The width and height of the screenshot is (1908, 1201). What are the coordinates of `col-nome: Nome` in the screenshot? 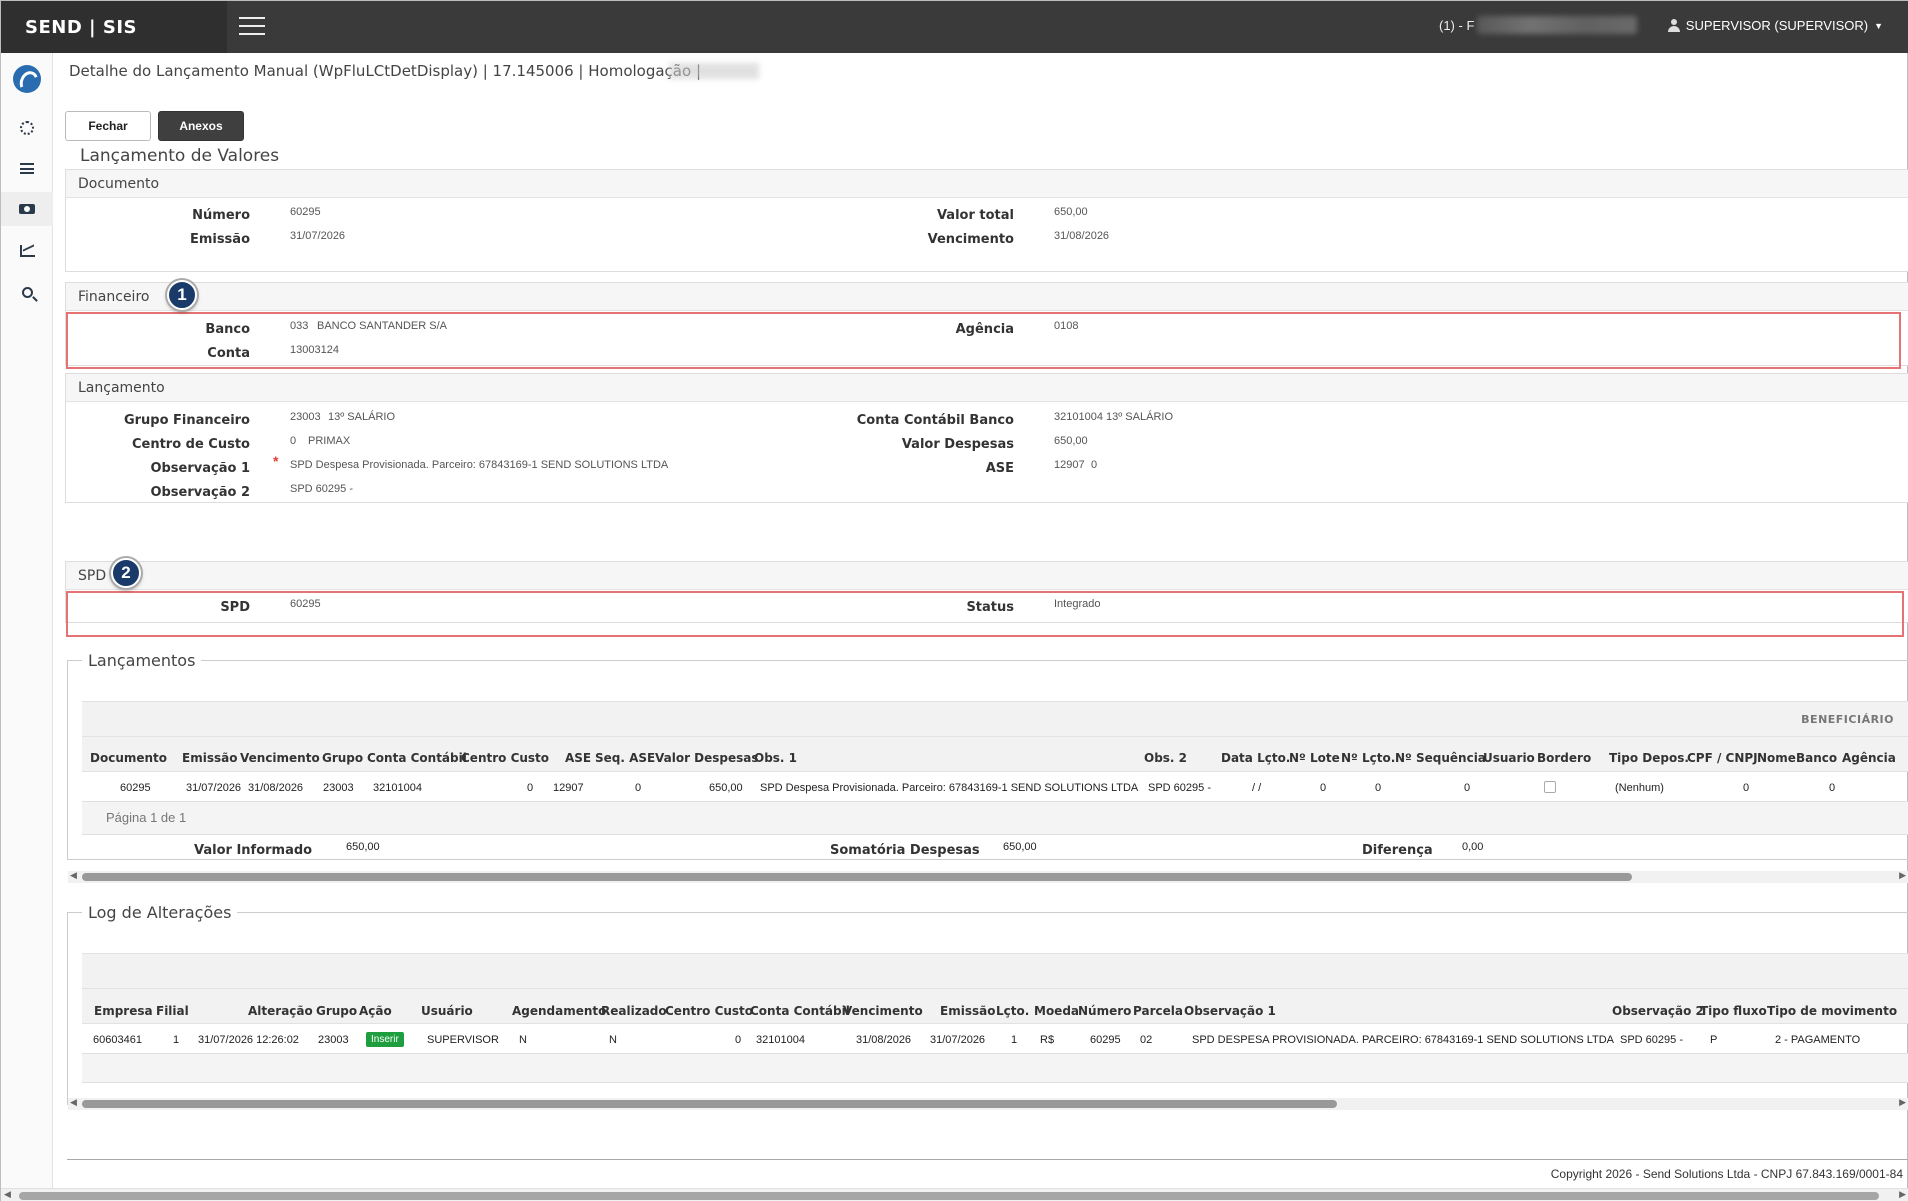 It's located at (1776, 758).